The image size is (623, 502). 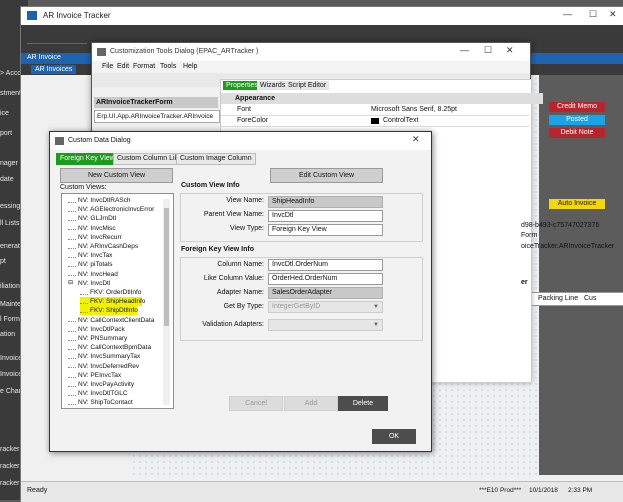 What do you see at coordinates (568, 246) in the screenshot?
I see `tracker-fragment: oiceTracker.ARInvoiceTracker` at bounding box center [568, 246].